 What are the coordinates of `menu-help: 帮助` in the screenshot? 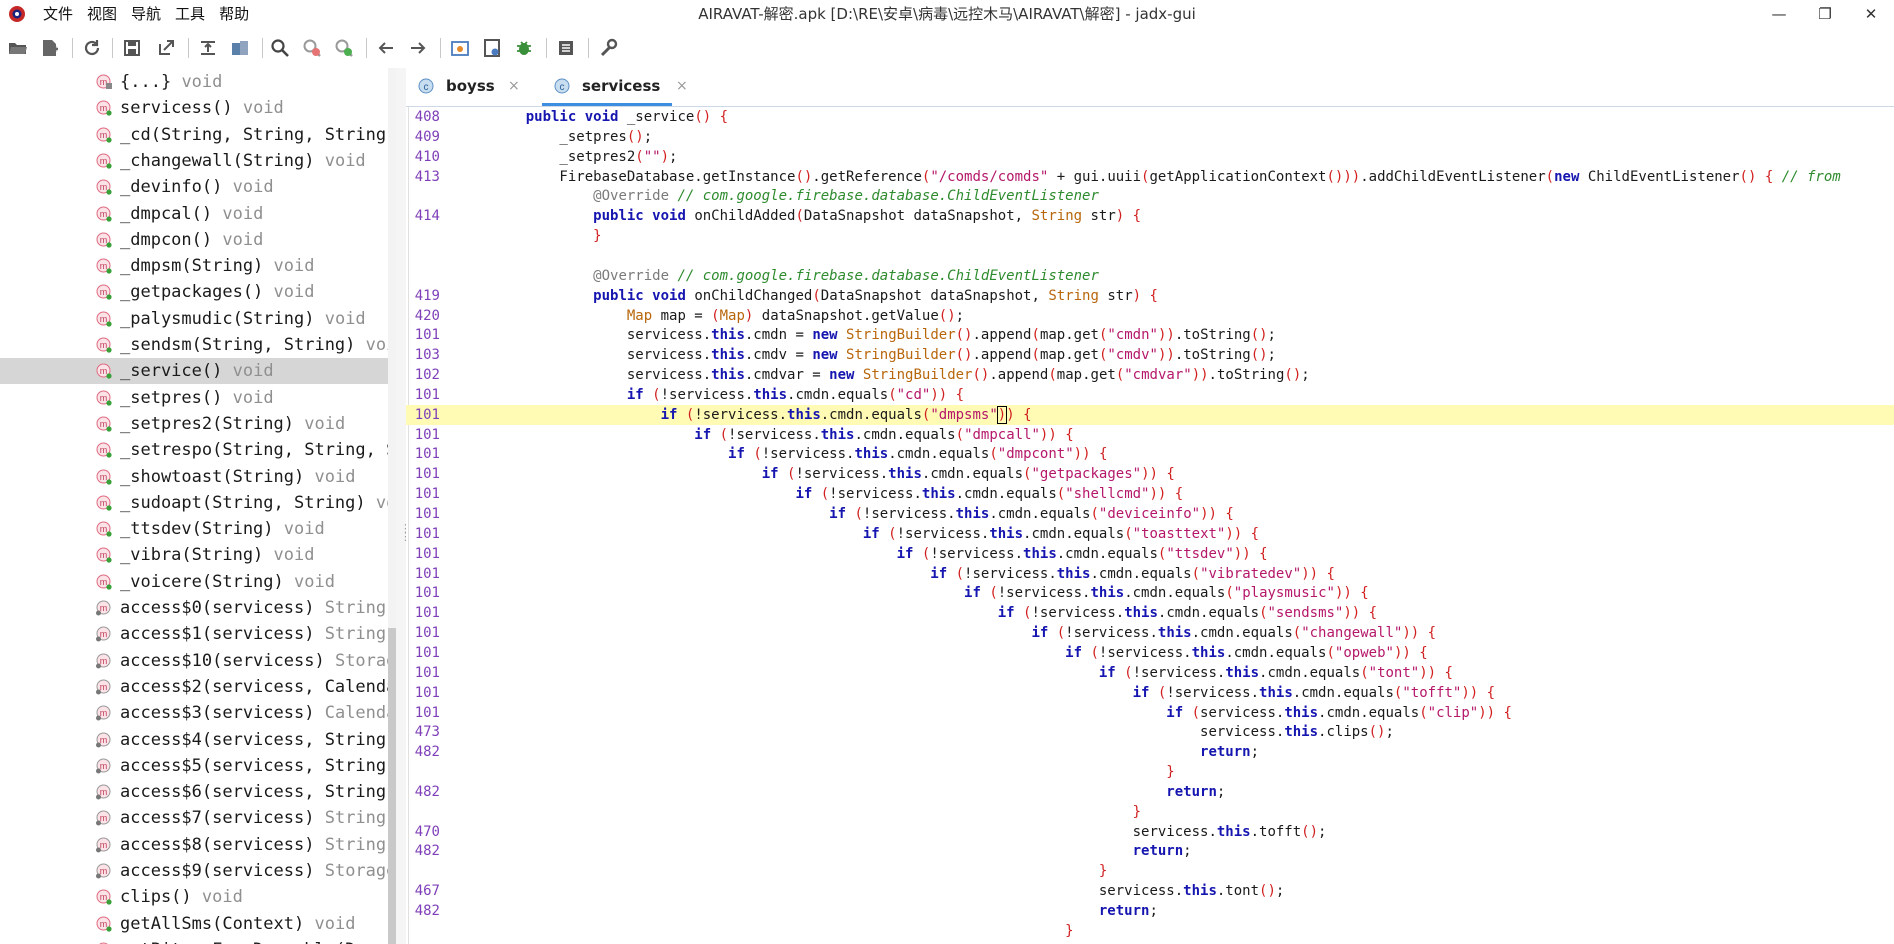 It's located at (234, 14).